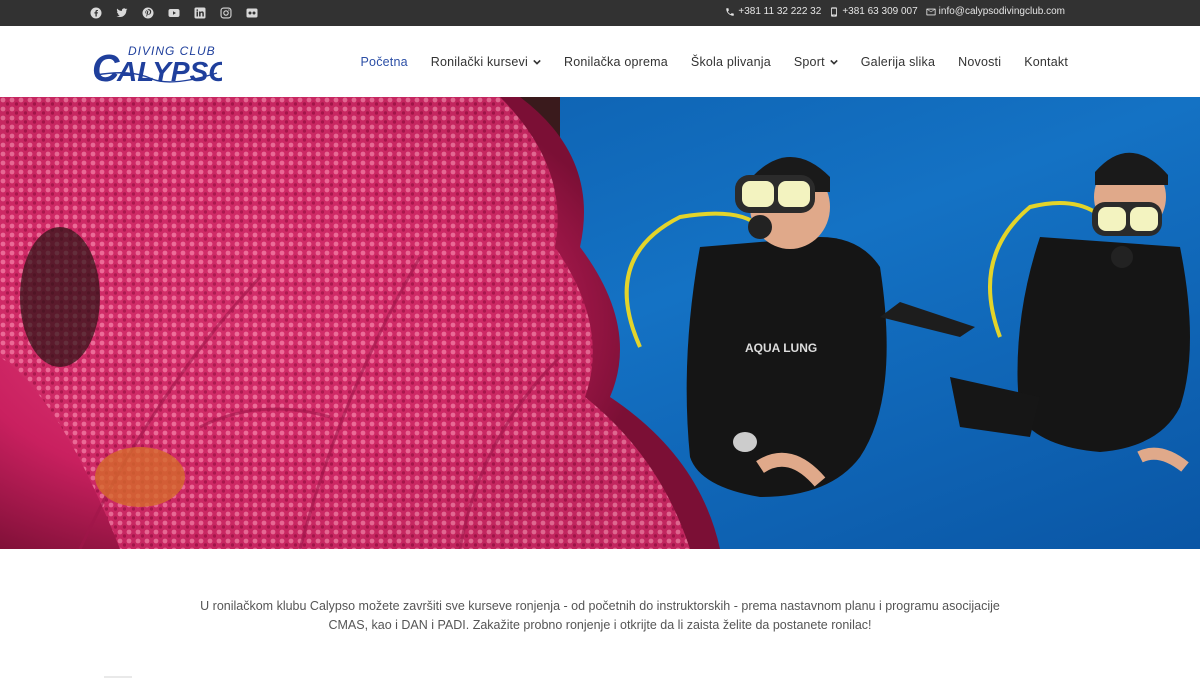 Image resolution: width=1200 pixels, height=678 pixels. What do you see at coordinates (834, 11) in the screenshot?
I see `mobile-phone-icon` at bounding box center [834, 11].